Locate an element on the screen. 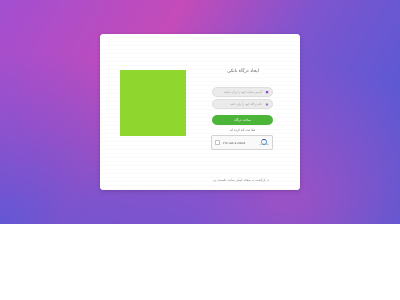 The width and height of the screenshot is (400, 300). recaptcha-icon is located at coordinates (264, 141).